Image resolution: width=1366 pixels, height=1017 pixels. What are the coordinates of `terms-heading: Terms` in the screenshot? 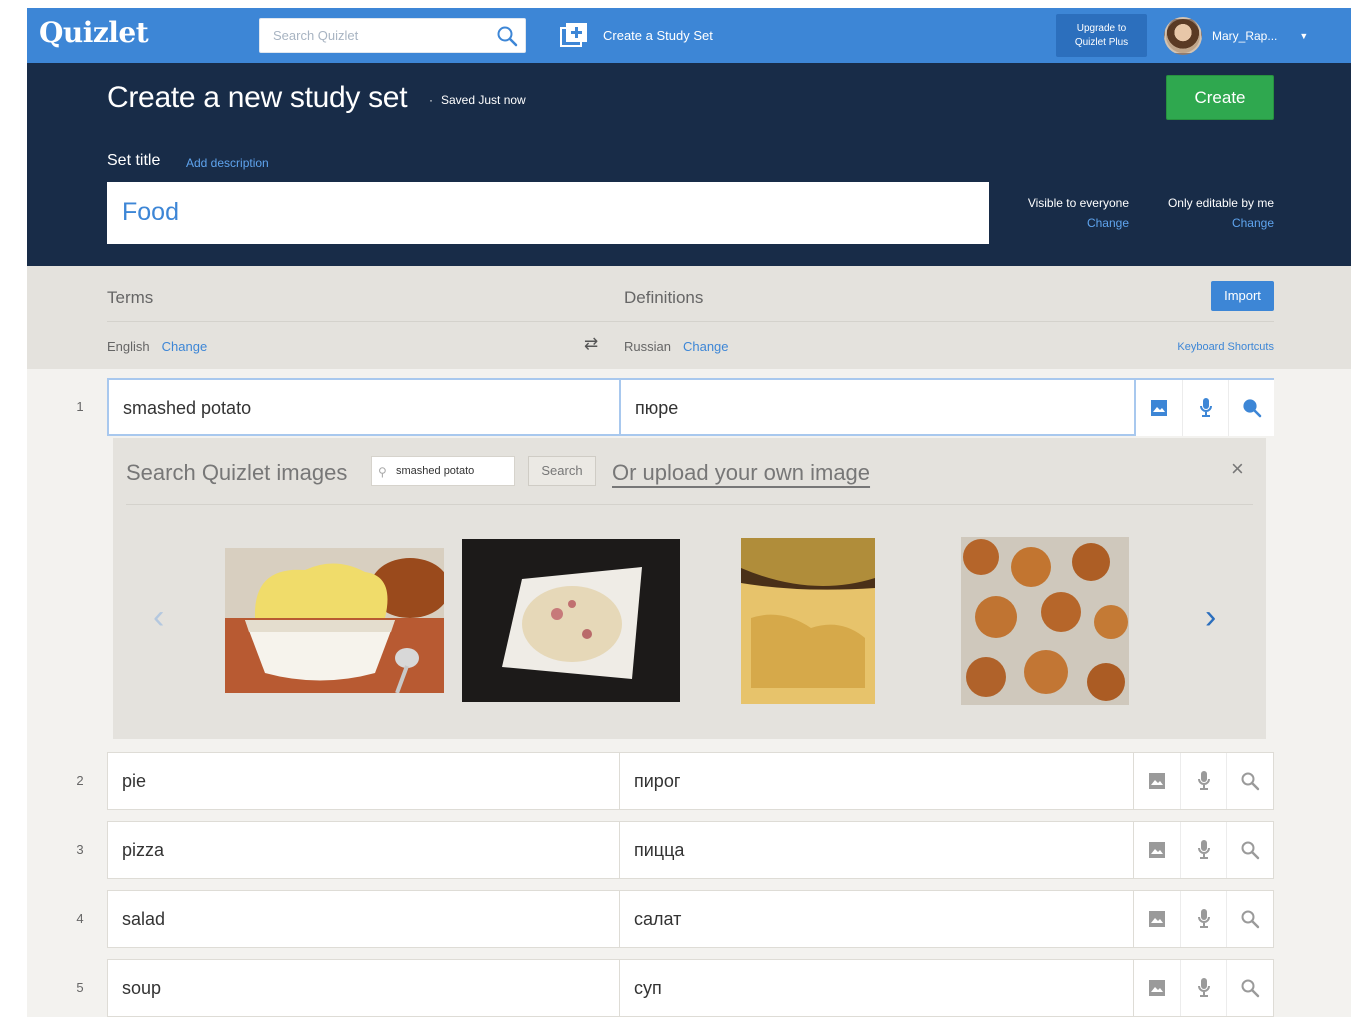 It's located at (130, 297).